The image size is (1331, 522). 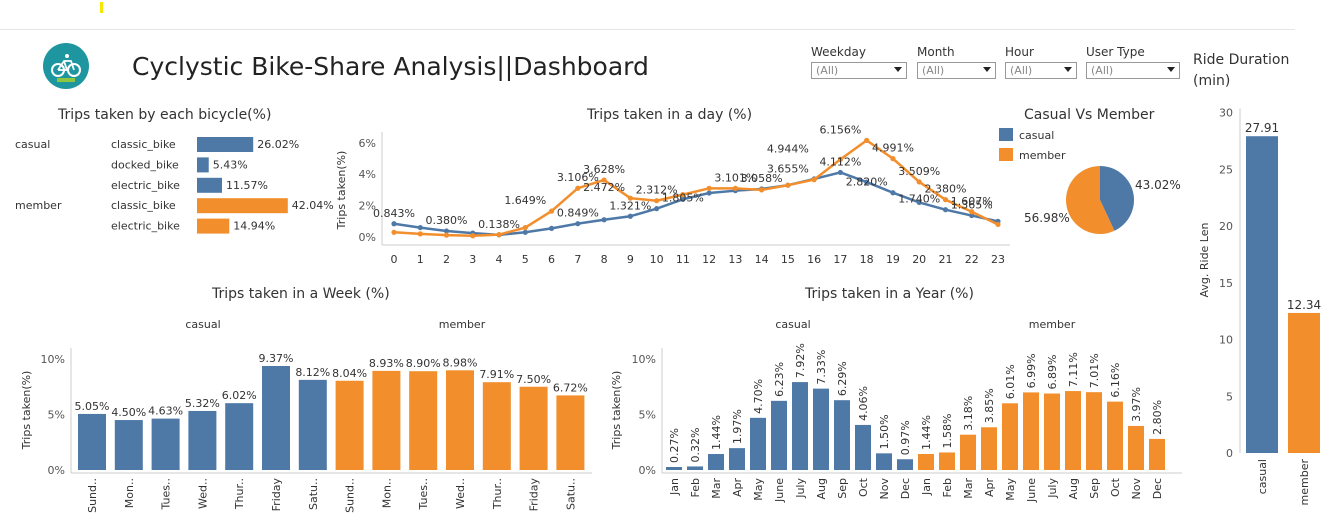 I want to click on day-x-tick-label: 12, so click(x=709, y=259).